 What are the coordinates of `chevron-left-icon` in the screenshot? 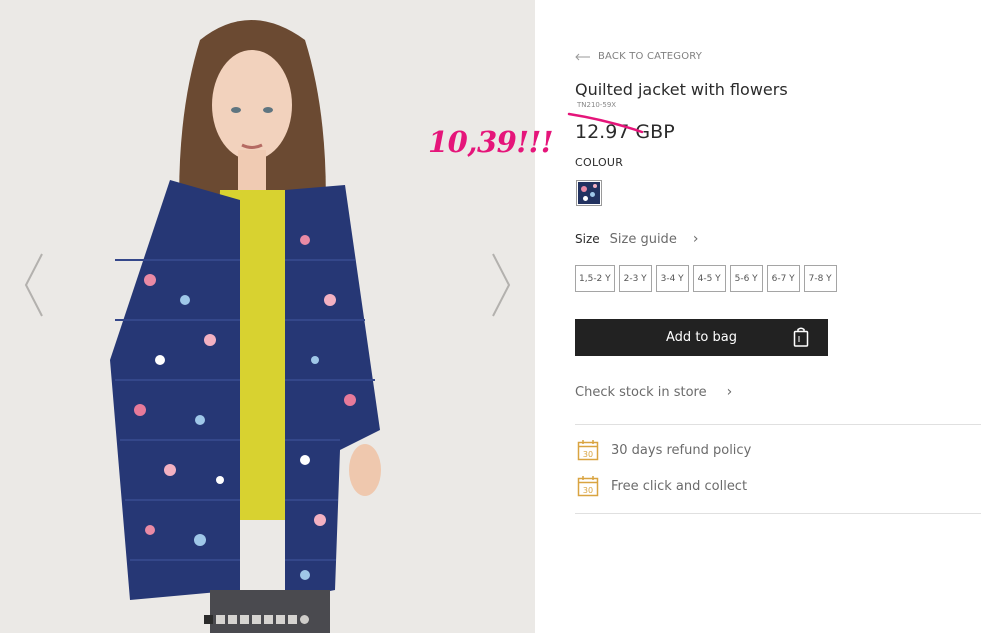 It's located at (33, 285).